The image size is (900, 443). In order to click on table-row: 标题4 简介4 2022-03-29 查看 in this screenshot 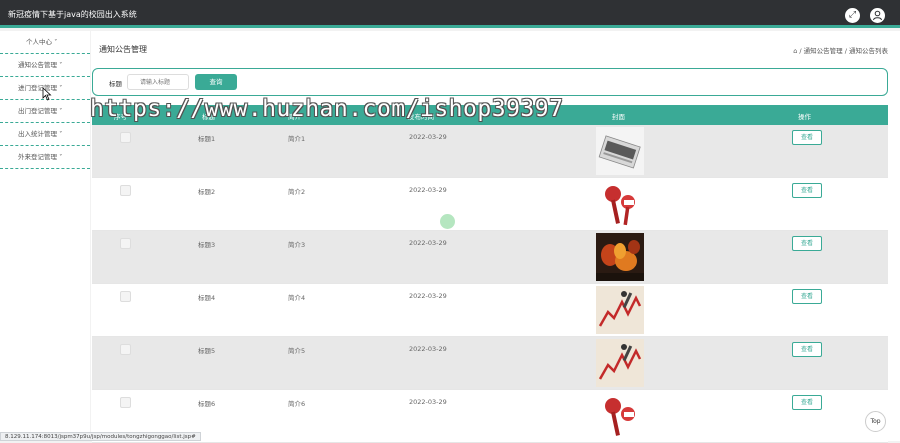, I will do `click(490, 310)`.